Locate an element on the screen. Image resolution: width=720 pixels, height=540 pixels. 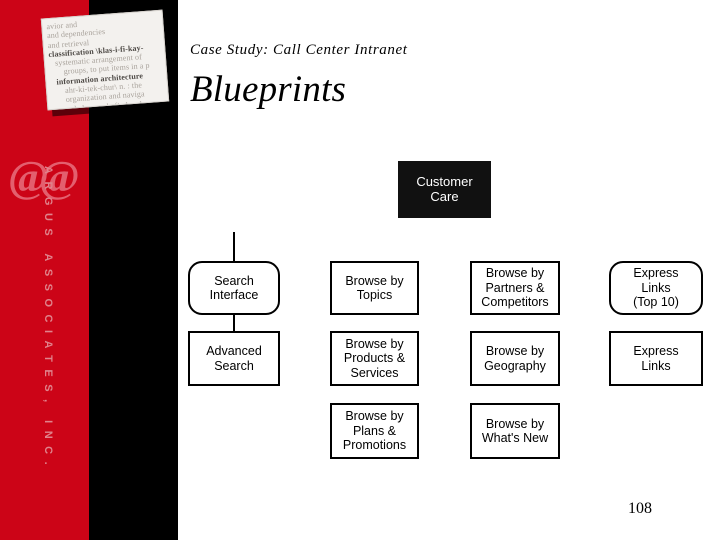
diagram-node-label: Browse by Topics is located at coordinates (374, 288).